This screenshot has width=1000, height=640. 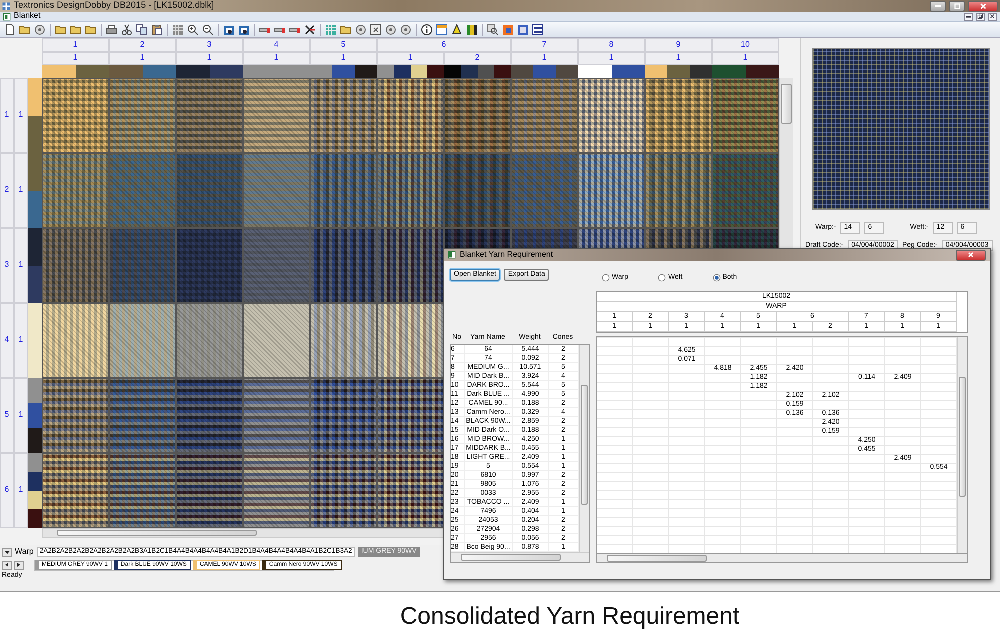 I want to click on sequence-label: Warp, so click(x=24, y=552).